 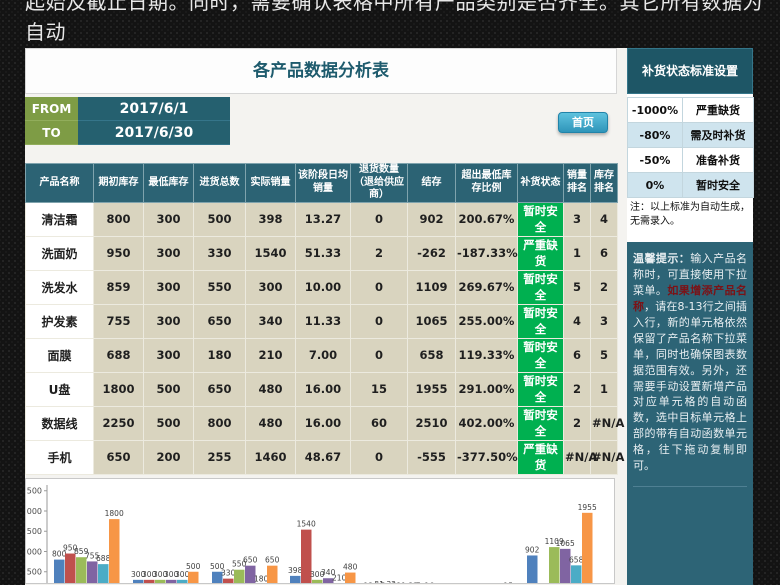 What do you see at coordinates (540, 183) in the screenshot?
I see `table-header-cell: 补货状态` at bounding box center [540, 183].